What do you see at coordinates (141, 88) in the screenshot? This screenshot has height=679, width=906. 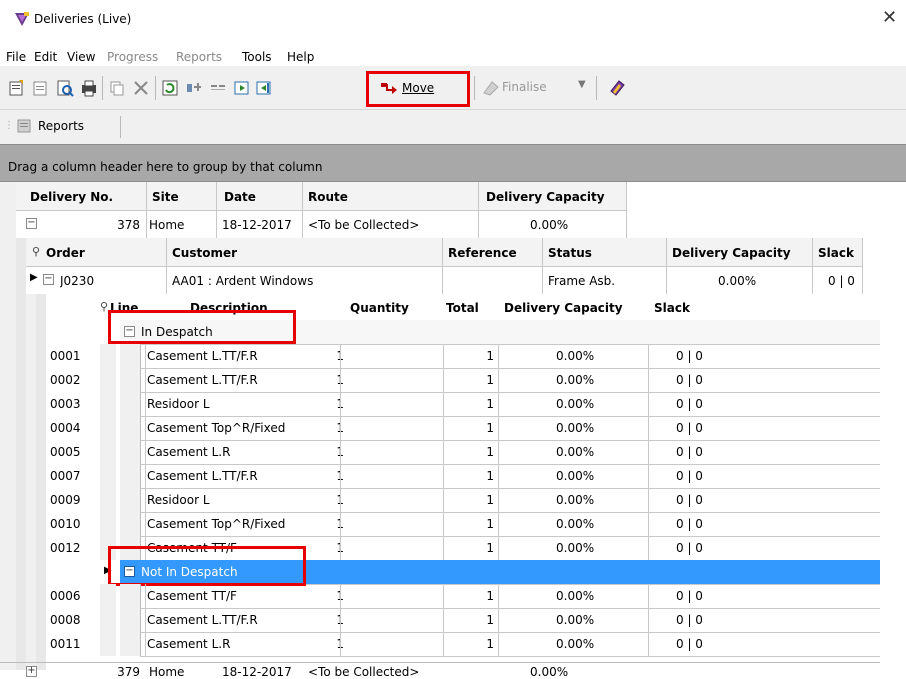 I see `delete-icon` at bounding box center [141, 88].